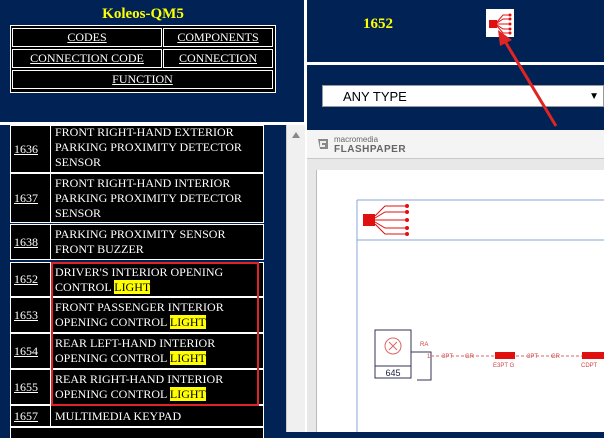  Describe the element at coordinates (378, 24) in the screenshot. I see `selected-component-number: 1652` at that location.